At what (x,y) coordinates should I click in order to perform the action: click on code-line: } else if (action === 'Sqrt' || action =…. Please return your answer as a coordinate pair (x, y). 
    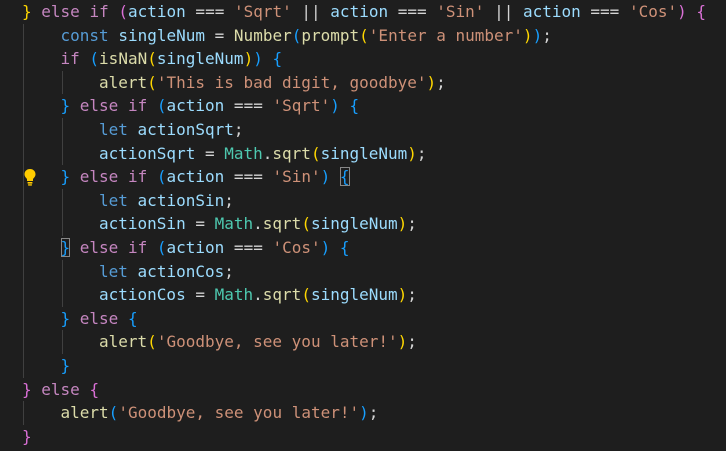
    Looking at the image, I should click on (363, 12).